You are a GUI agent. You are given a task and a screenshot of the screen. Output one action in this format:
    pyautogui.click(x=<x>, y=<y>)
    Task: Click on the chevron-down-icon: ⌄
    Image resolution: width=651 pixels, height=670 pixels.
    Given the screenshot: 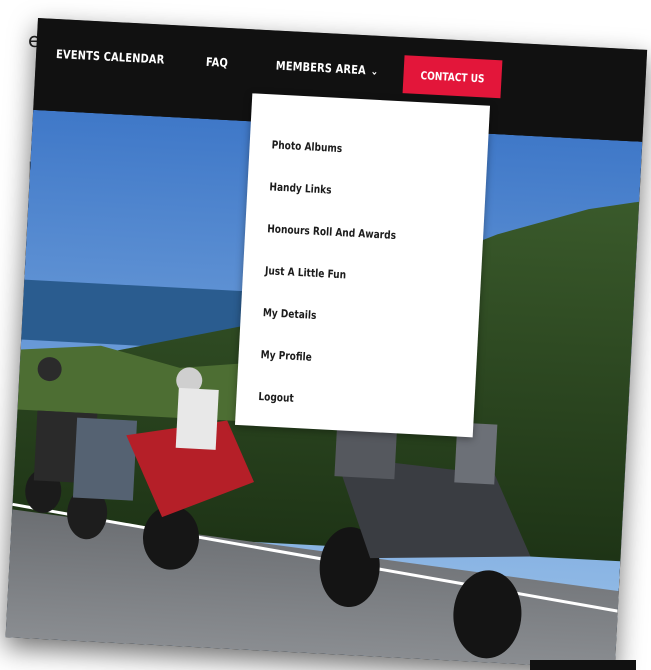 What is the action you would take?
    pyautogui.click(x=374, y=71)
    